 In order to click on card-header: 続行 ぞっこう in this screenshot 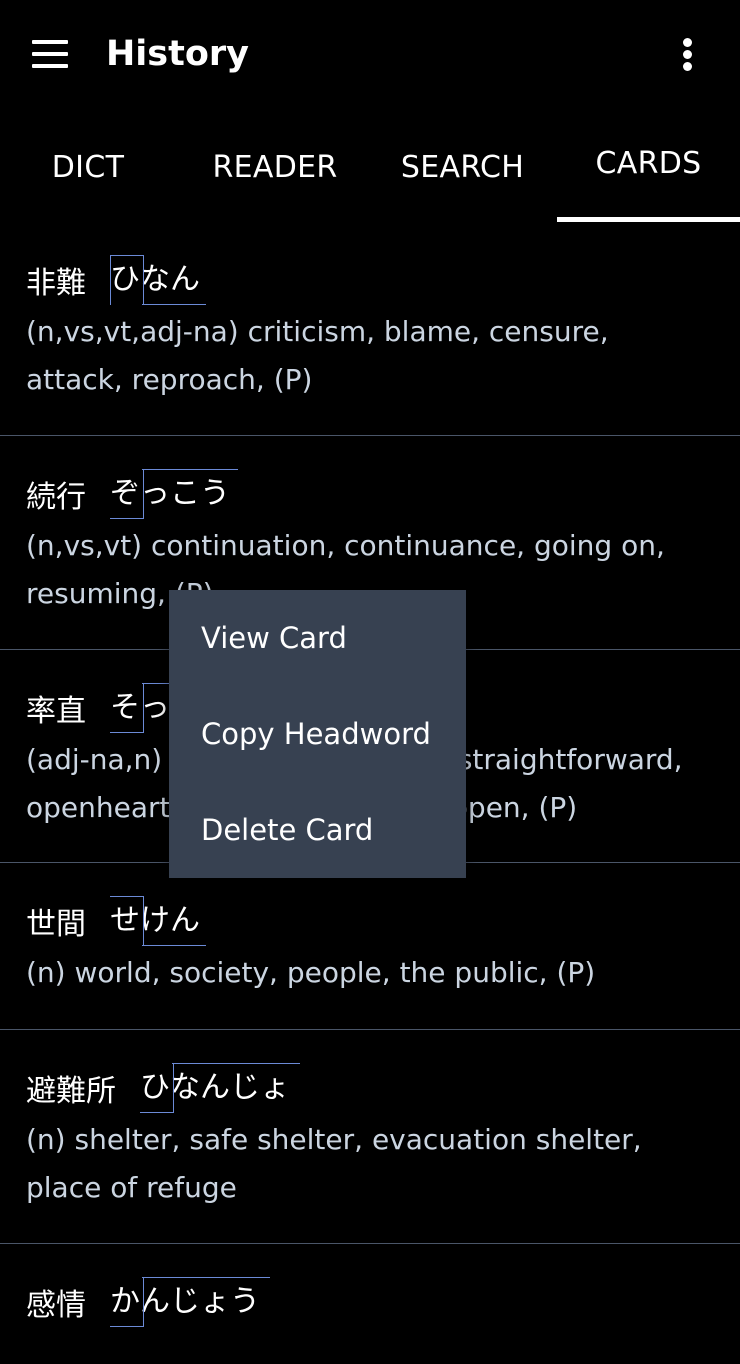, I will do `click(132, 494)`.